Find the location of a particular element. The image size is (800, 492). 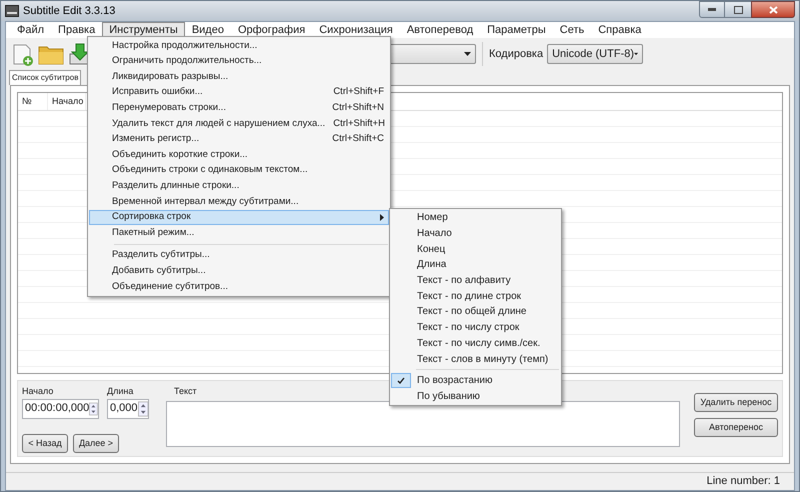

start-time-field: 00:00:00,000 is located at coordinates (60, 408).